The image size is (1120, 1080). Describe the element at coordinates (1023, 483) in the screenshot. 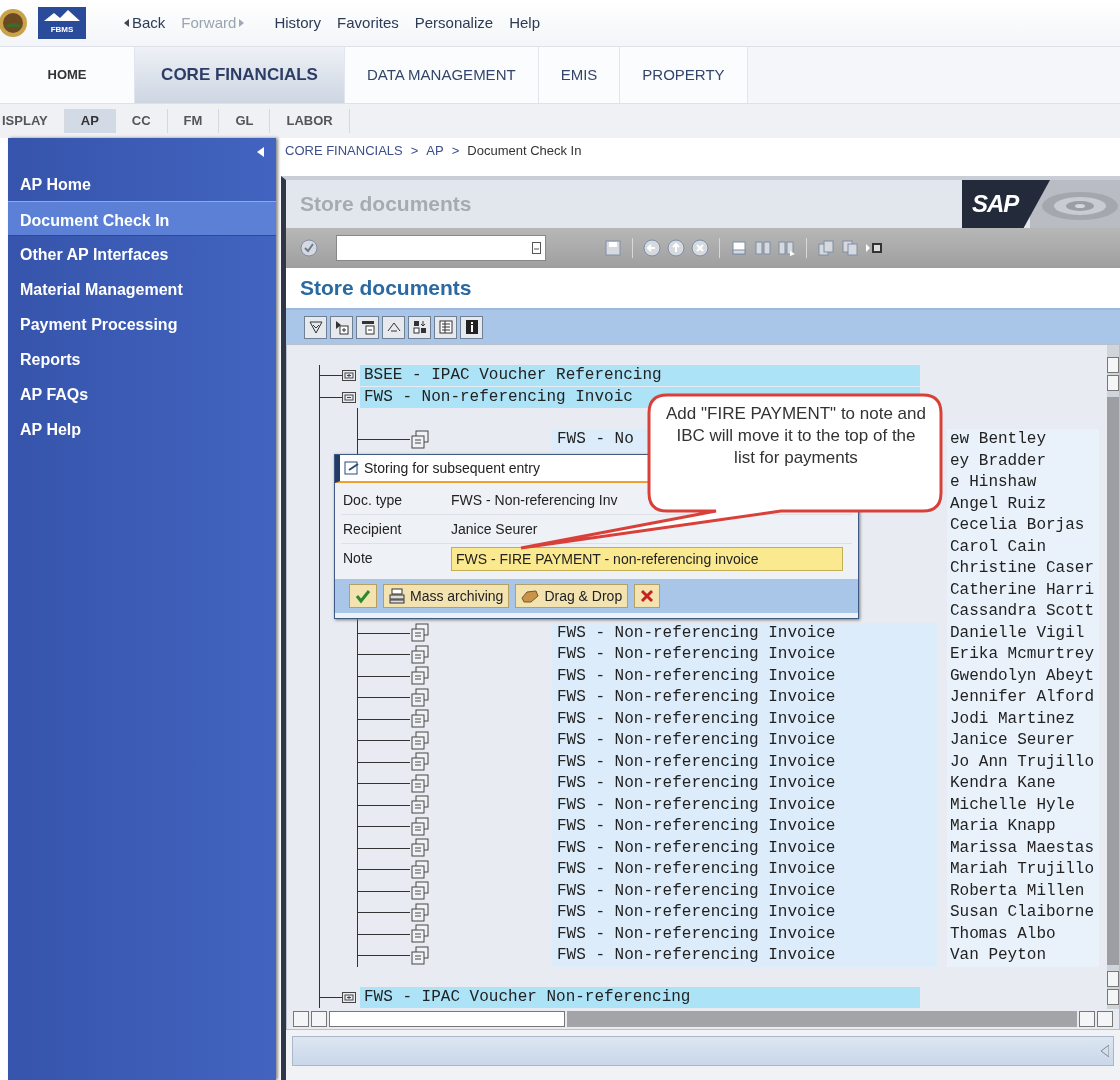

I see `recipient-cell: e Hinshaw` at that location.